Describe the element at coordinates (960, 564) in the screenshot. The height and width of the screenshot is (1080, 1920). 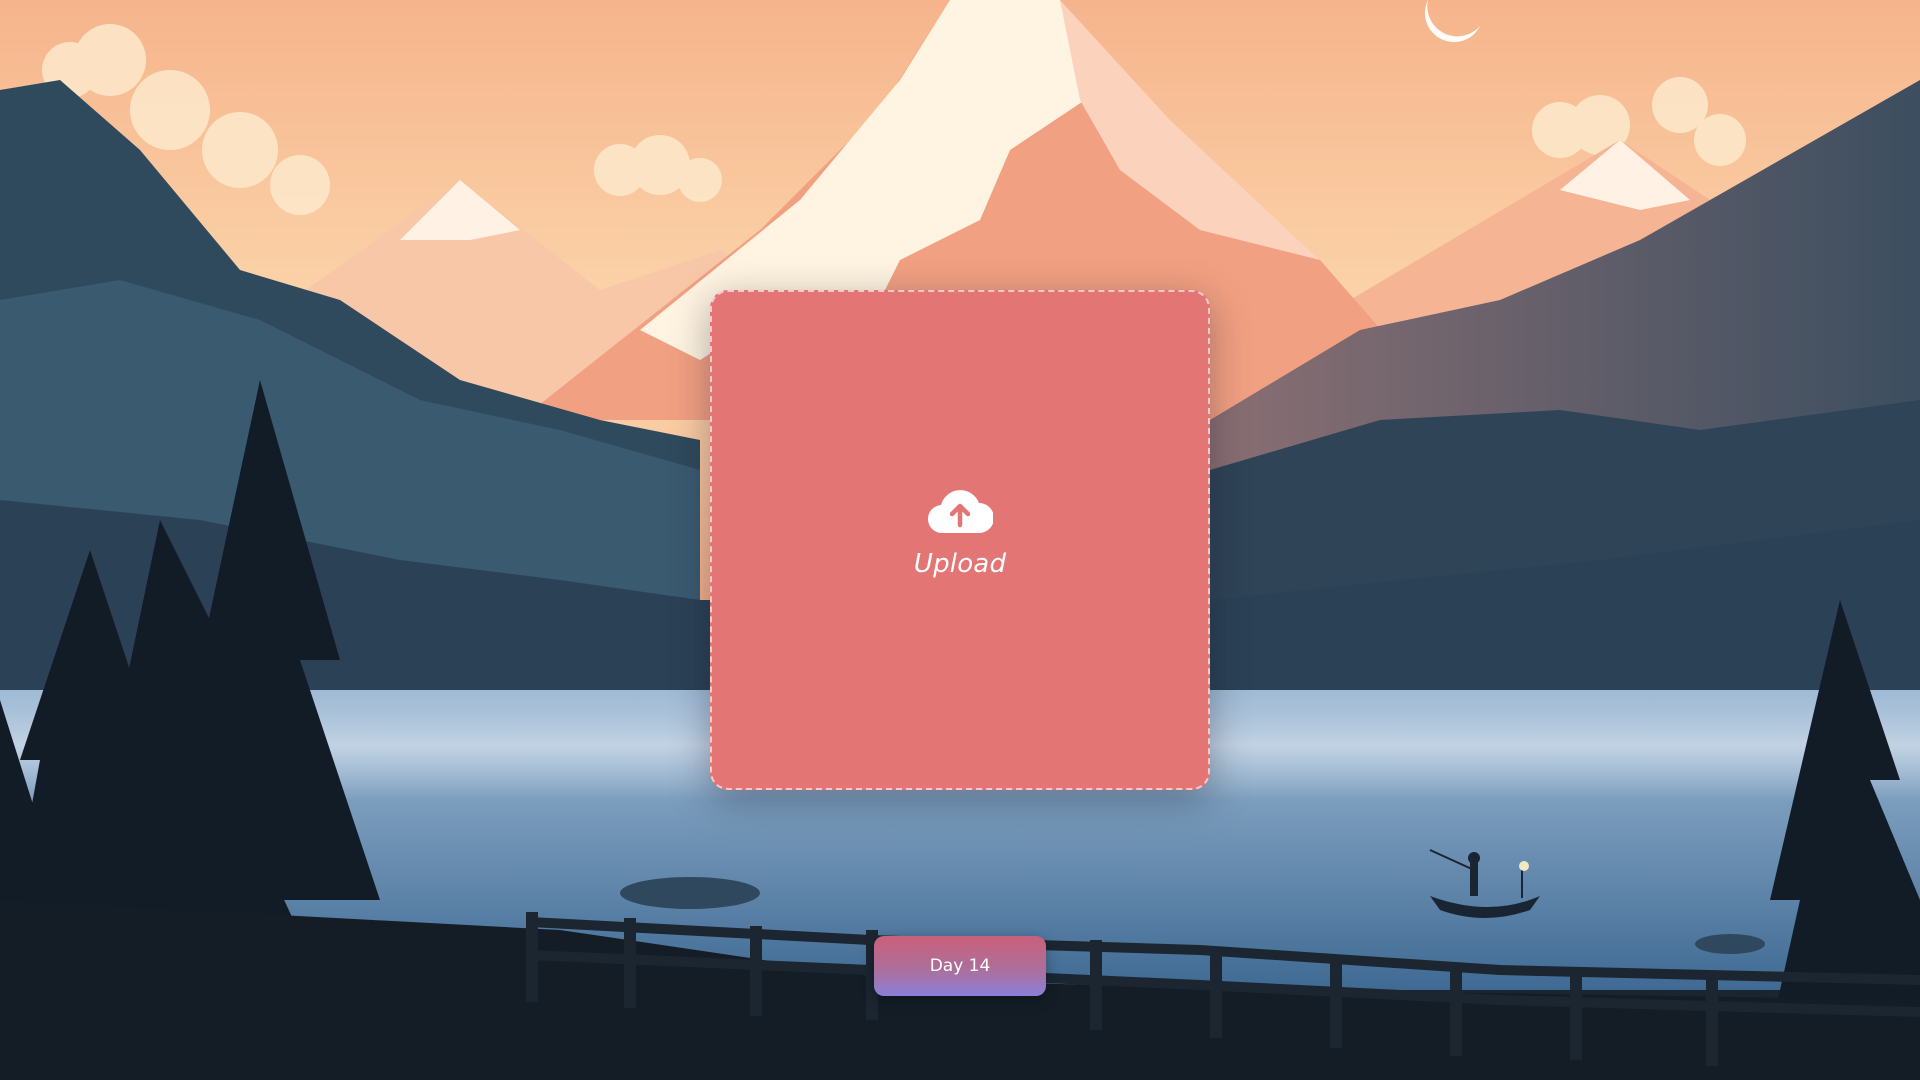
I see `upload-label: Upload` at that location.